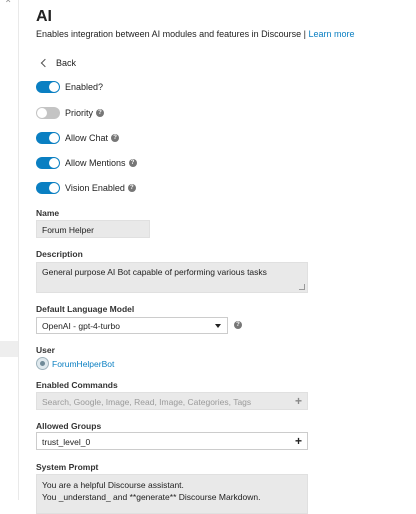 The width and height of the screenshot is (416, 514). Describe the element at coordinates (45, 350) in the screenshot. I see `user-label: User` at that location.